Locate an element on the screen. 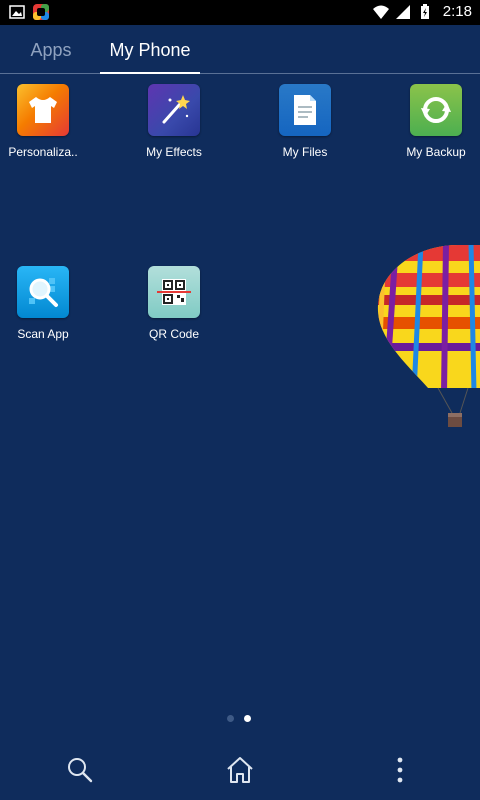 The image size is (480, 800). page-indicator is located at coordinates (239, 718).